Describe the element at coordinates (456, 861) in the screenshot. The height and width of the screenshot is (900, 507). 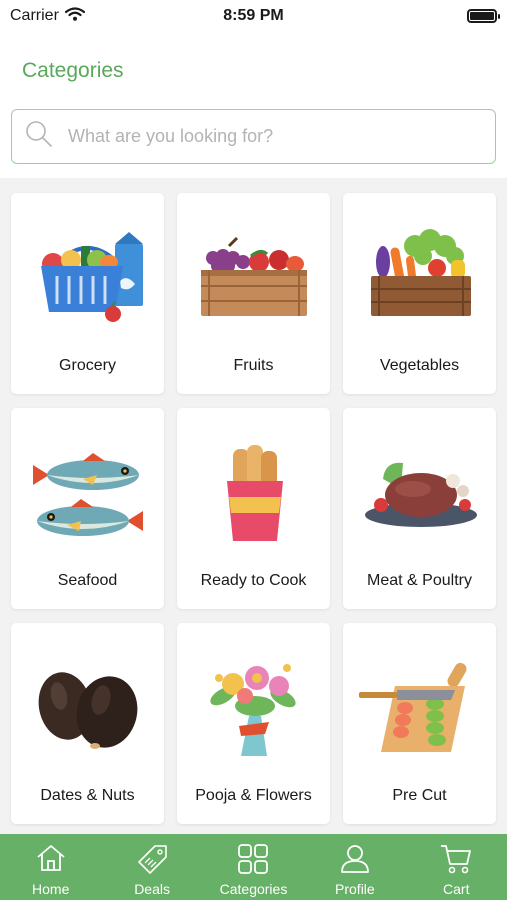
I see `cart-icon` at that location.